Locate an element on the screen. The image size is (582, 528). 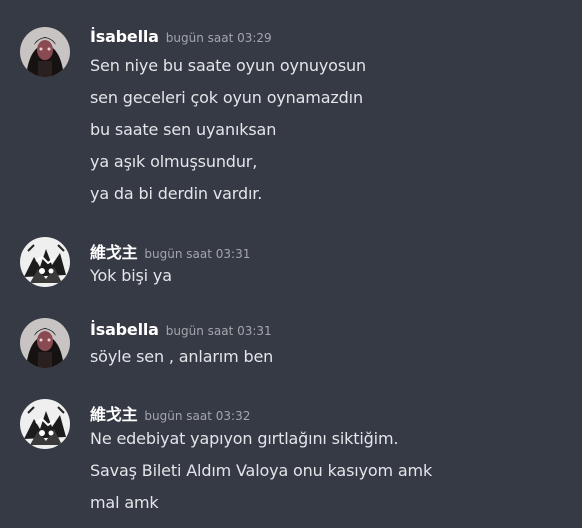
message-text: ya aşık olmuşsundur, is located at coordinates (174, 161).